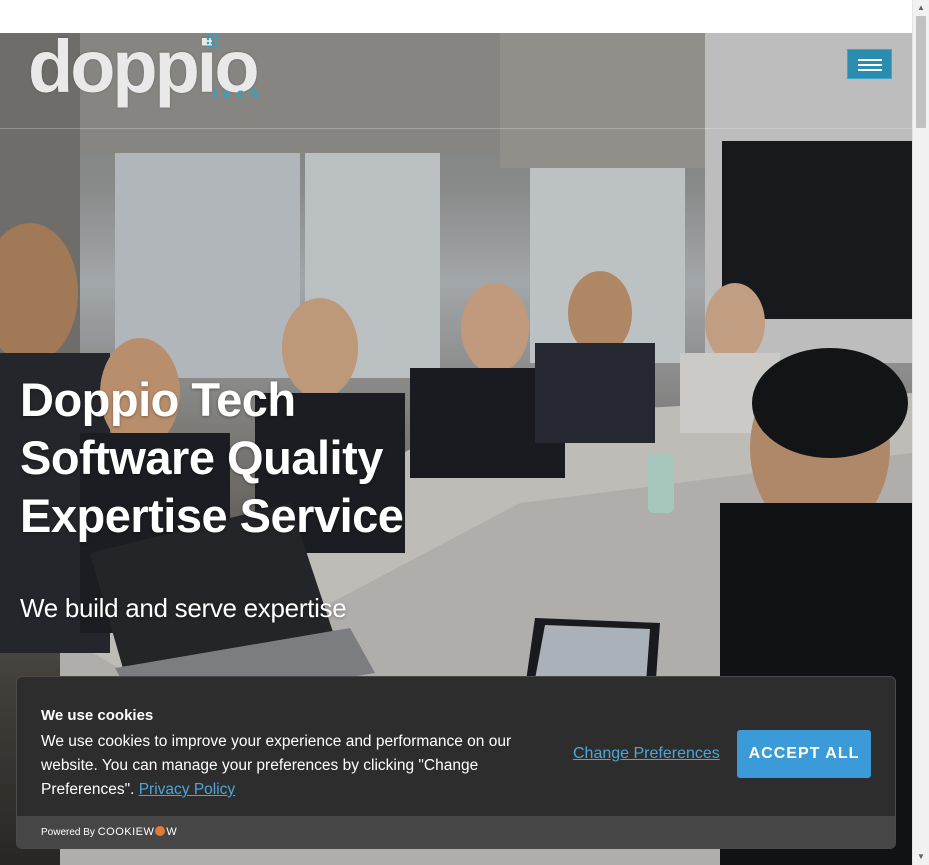 This screenshot has height=865, width=929. I want to click on cookie-icon, so click(160, 831).